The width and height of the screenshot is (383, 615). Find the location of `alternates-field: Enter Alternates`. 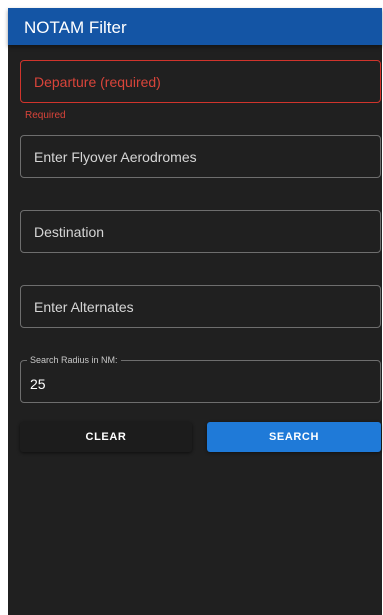

alternates-field: Enter Alternates is located at coordinates (200, 306).